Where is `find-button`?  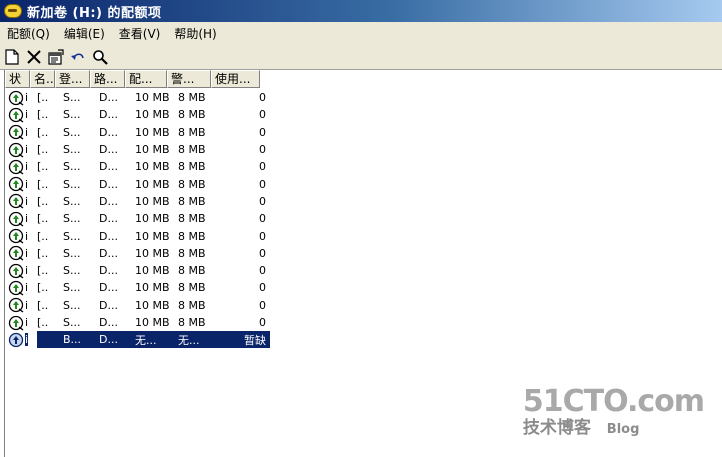
find-button is located at coordinates (100, 57).